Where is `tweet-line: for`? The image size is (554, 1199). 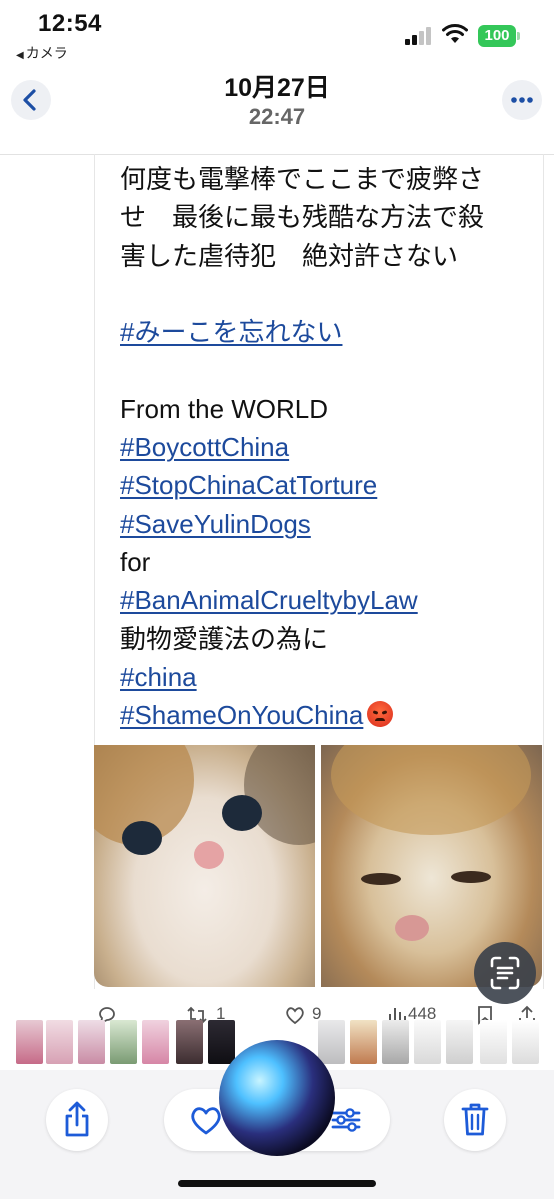
tweet-line: for is located at coordinates (135, 561).